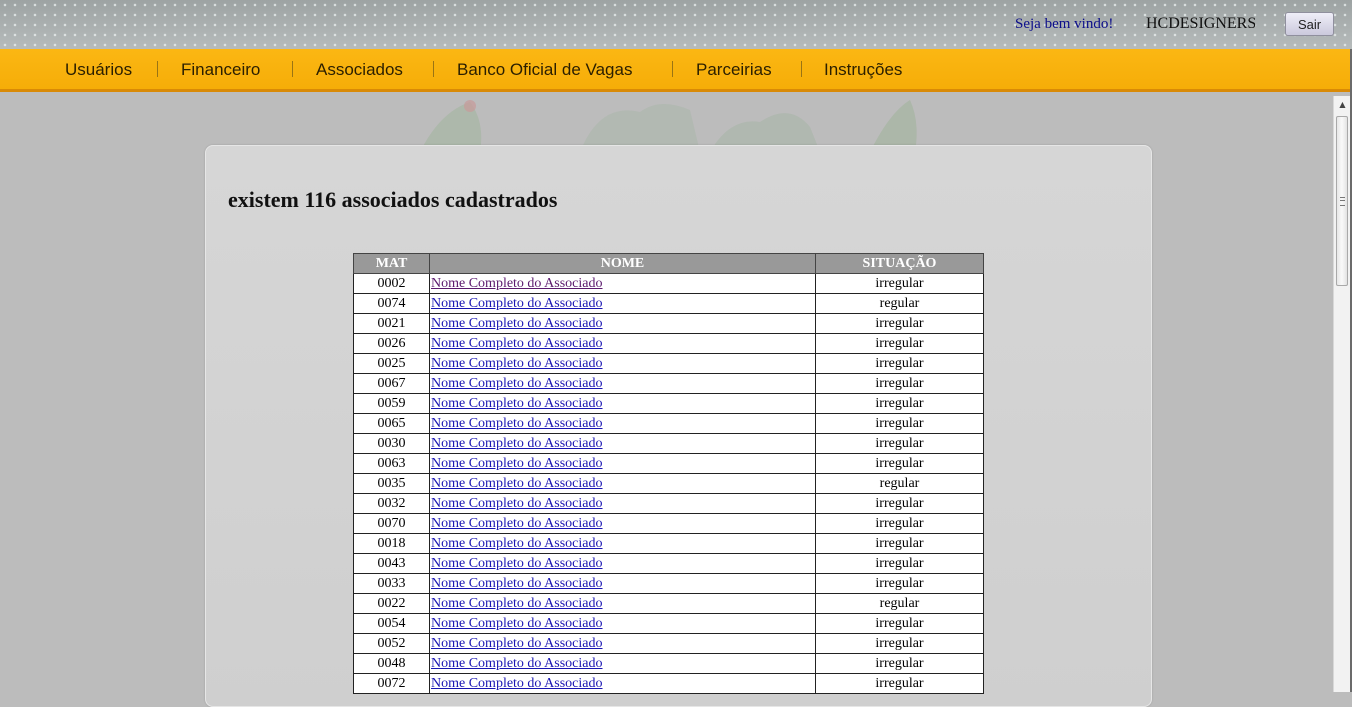 The width and height of the screenshot is (1352, 707). I want to click on table-row: 0021 Nome Completo do Associado irregular, so click(668, 323).